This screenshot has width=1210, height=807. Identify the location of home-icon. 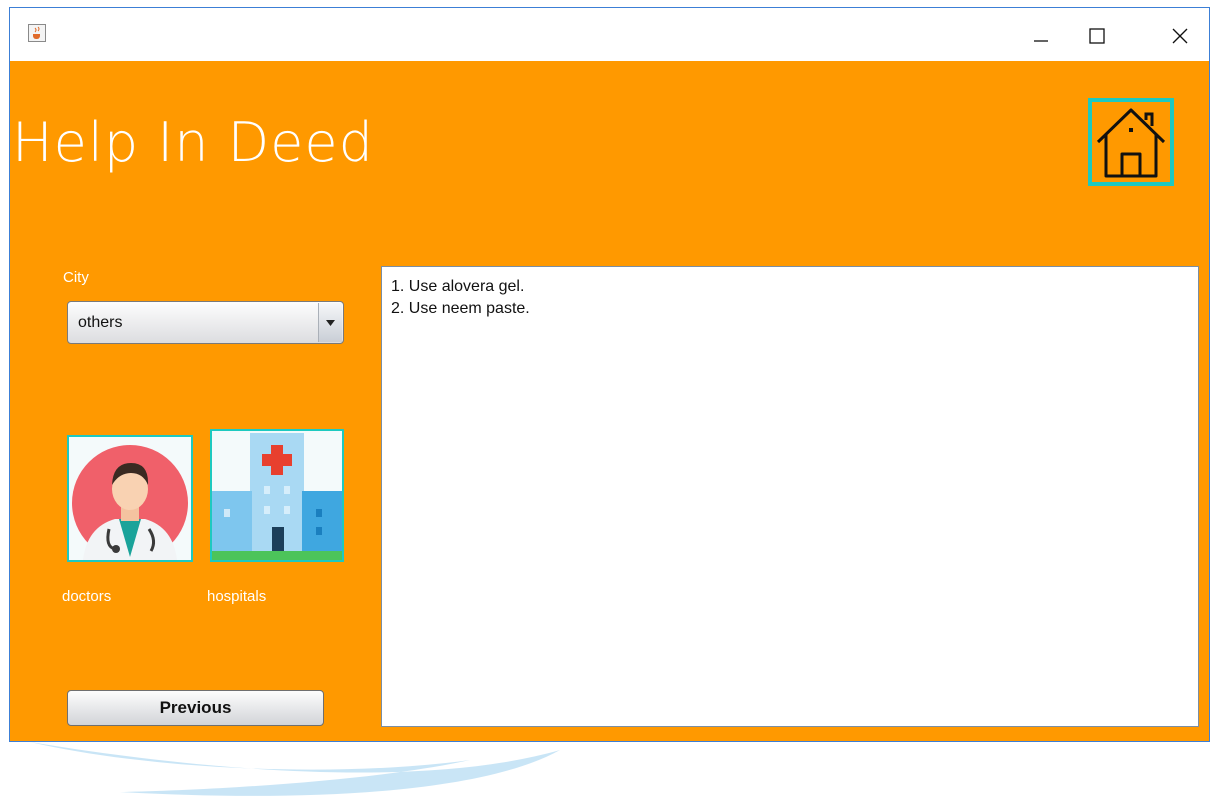
(1131, 143).